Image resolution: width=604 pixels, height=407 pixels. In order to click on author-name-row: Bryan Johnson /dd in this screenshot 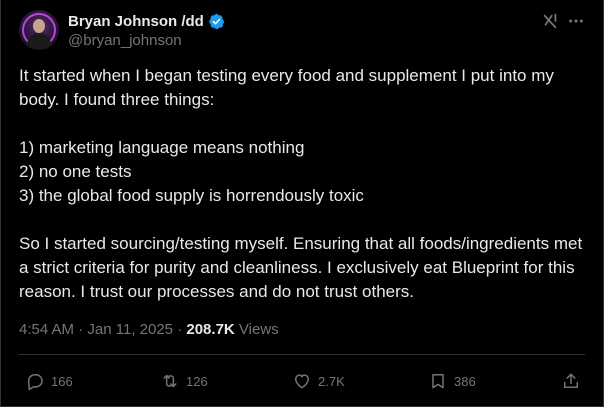, I will do `click(146, 21)`.